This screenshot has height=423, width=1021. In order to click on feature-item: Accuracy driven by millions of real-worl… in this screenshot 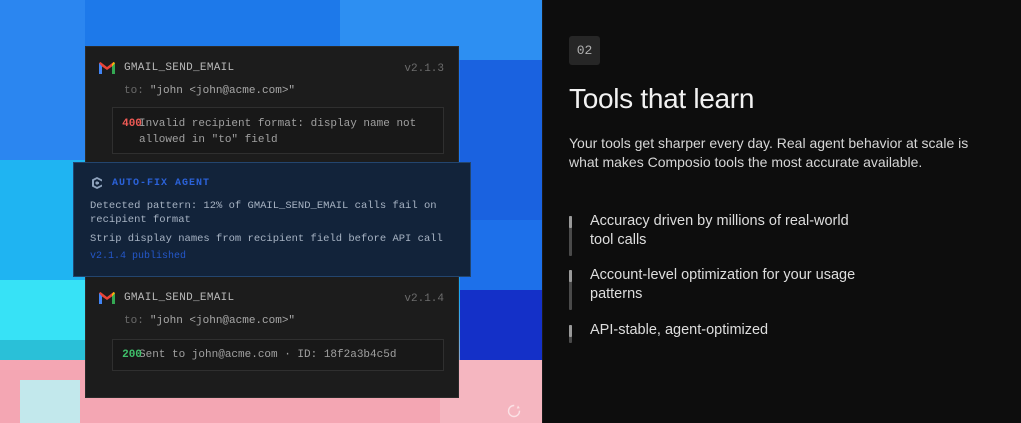, I will do `click(719, 234)`.